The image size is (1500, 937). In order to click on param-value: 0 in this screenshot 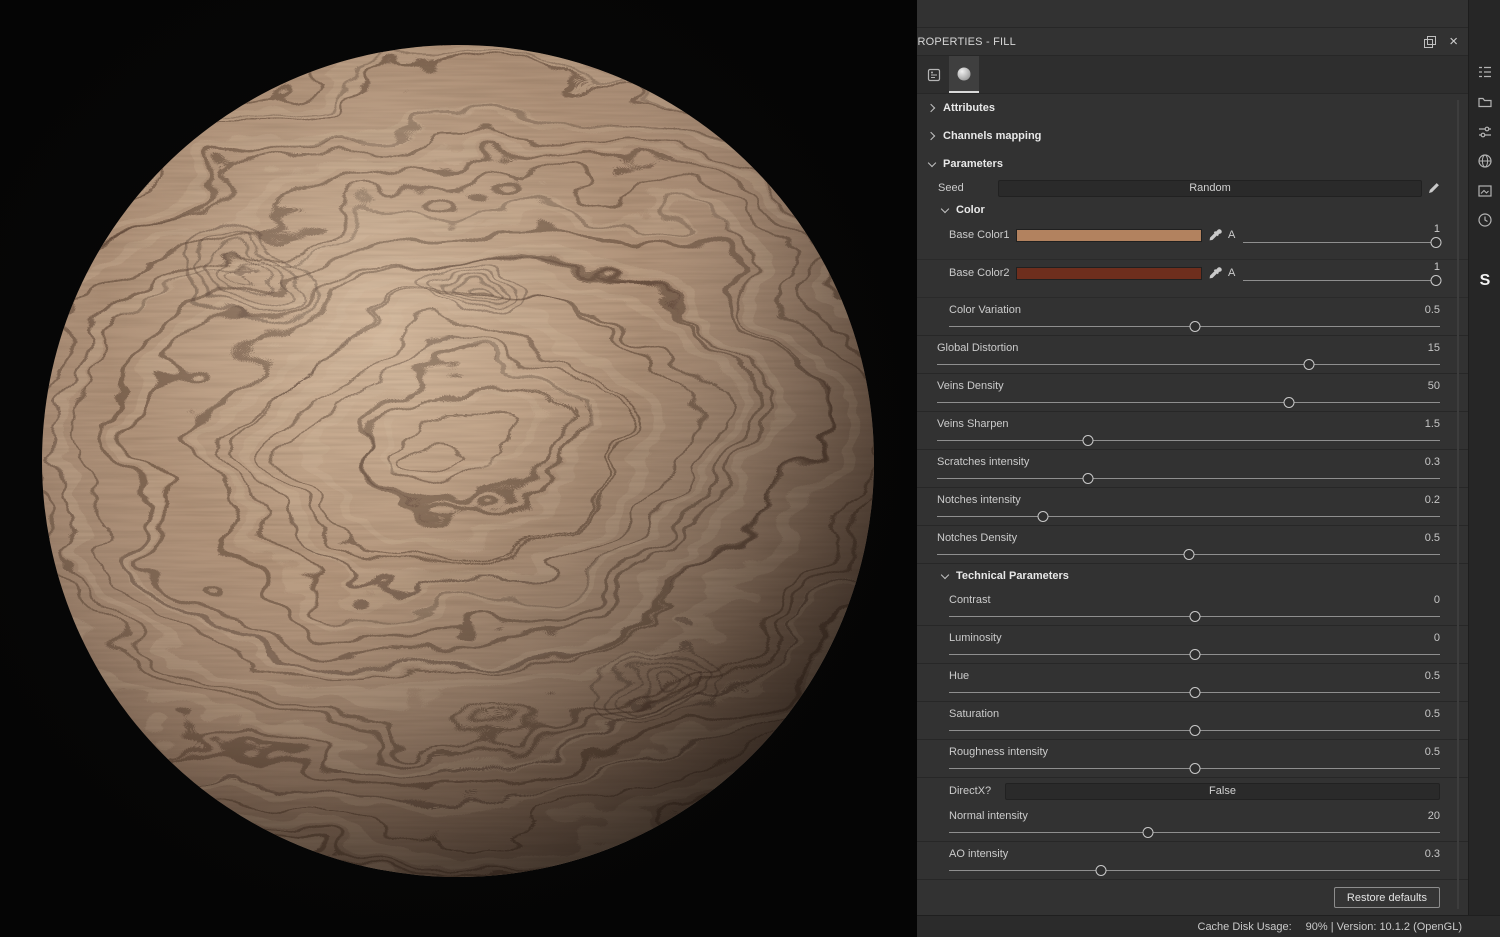, I will do `click(1436, 637)`.